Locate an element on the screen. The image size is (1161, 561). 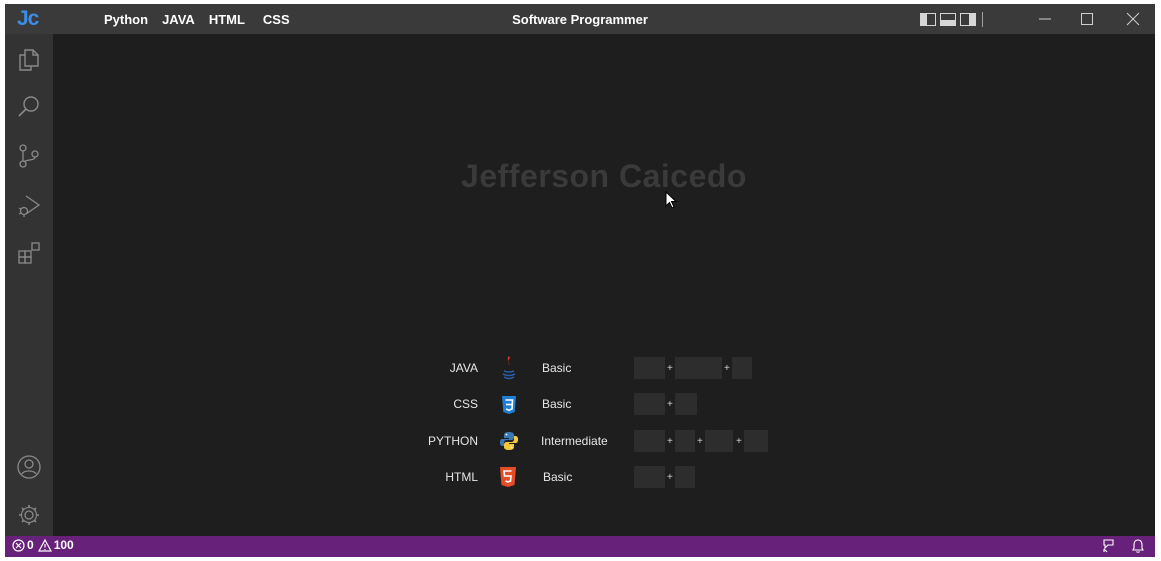
skill-name: CSS is located at coordinates (465, 404).